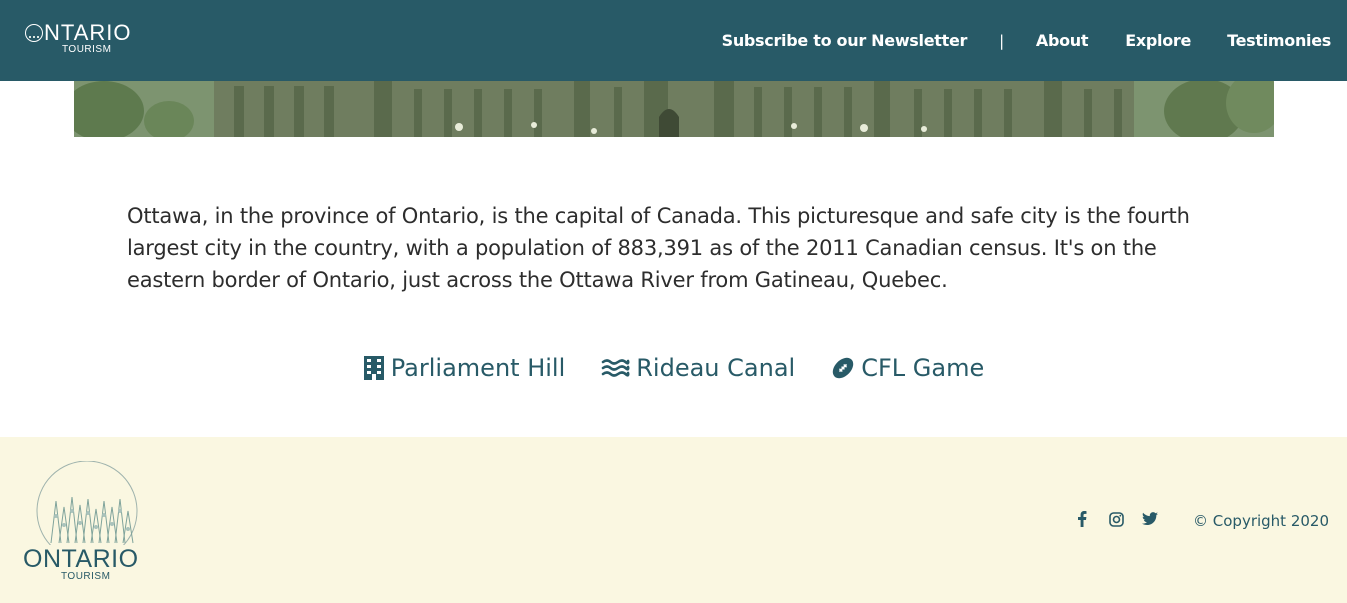  What do you see at coordinates (373, 368) in the screenshot?
I see `building-icon` at bounding box center [373, 368].